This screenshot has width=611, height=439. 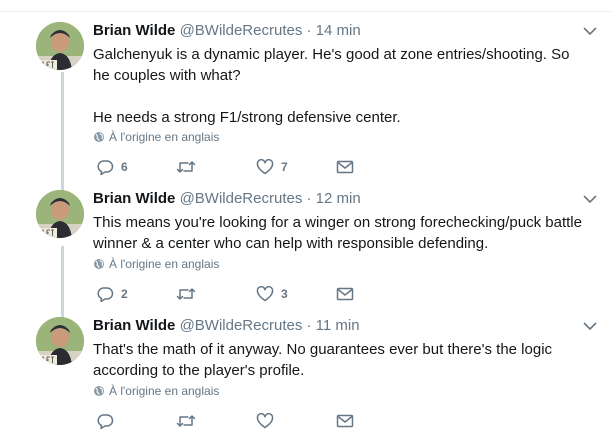 I want to click on reply-button: 2, so click(x=112, y=294).